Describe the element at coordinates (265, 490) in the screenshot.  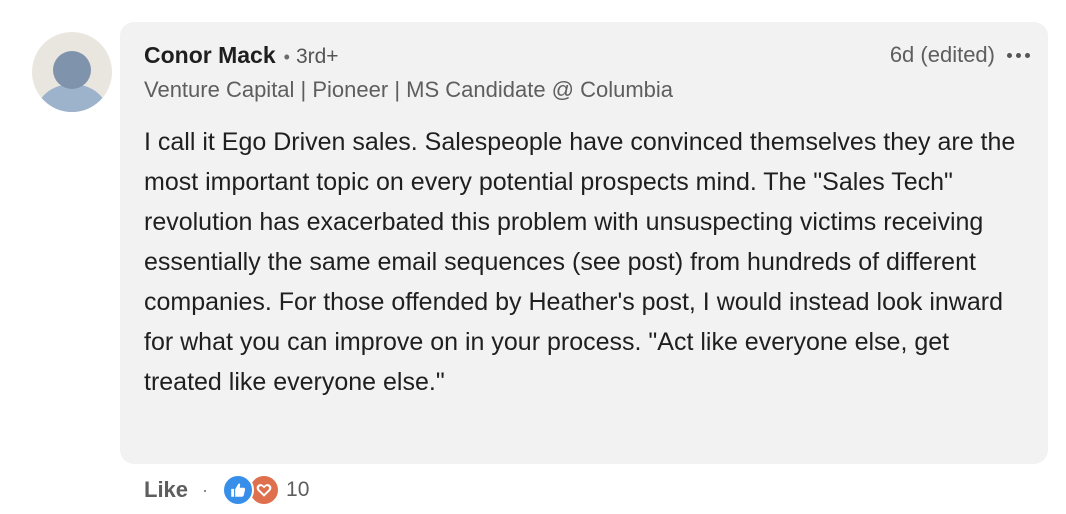
I see `reactions-summary: 10` at that location.